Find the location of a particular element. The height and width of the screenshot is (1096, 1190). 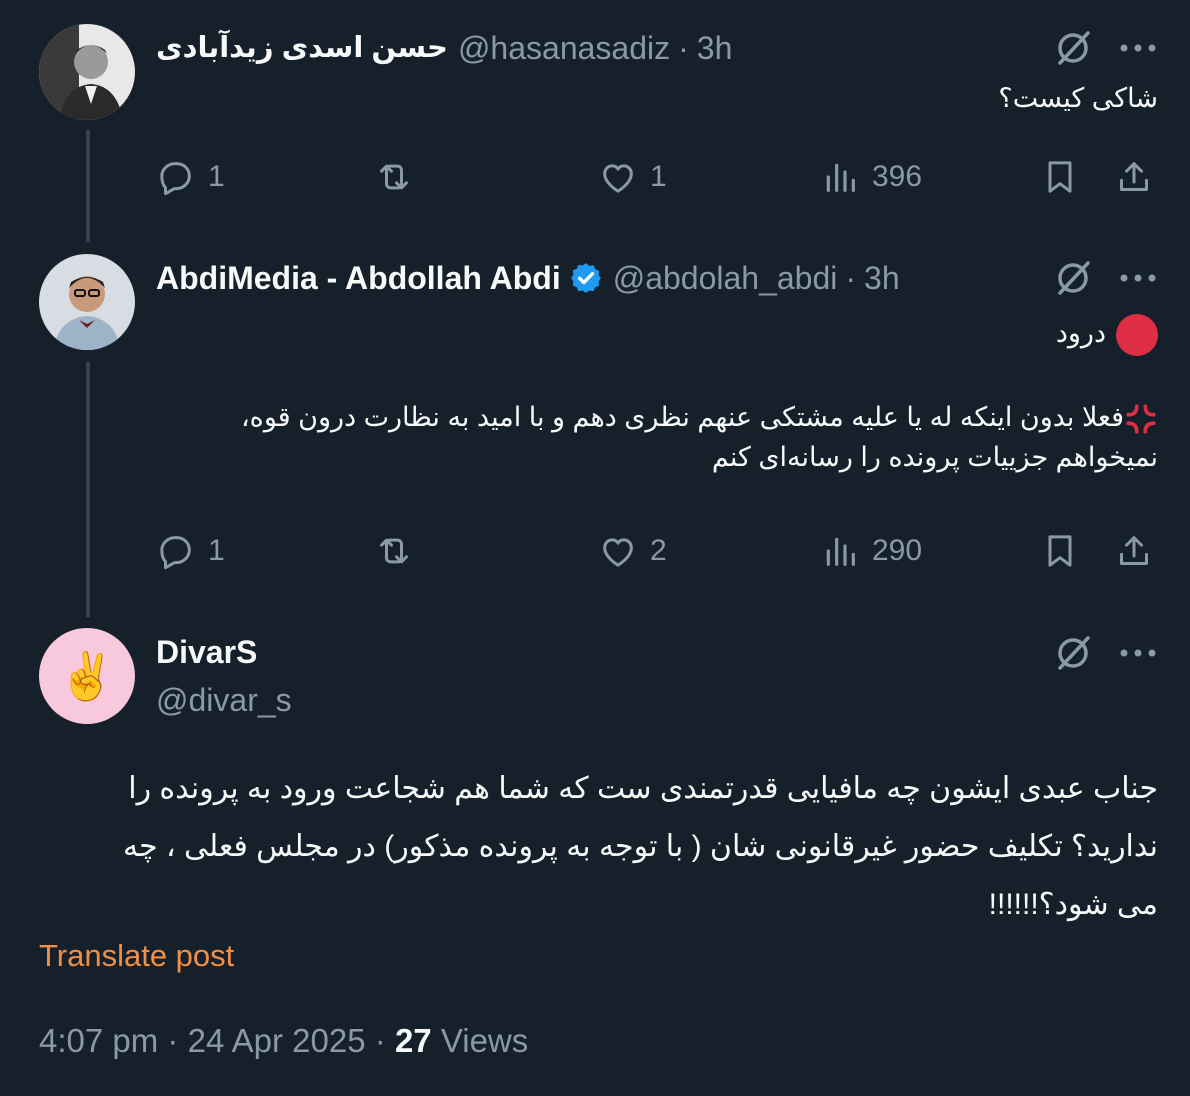

like-button: 2 is located at coordinates (632, 551).